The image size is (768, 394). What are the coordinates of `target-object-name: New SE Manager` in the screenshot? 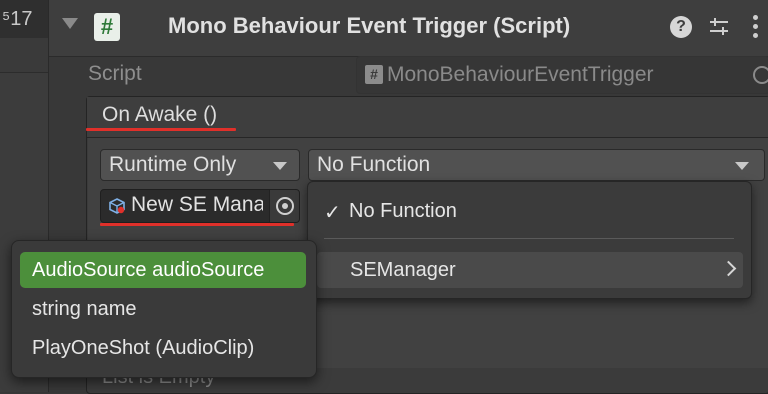 It's located at (197, 204).